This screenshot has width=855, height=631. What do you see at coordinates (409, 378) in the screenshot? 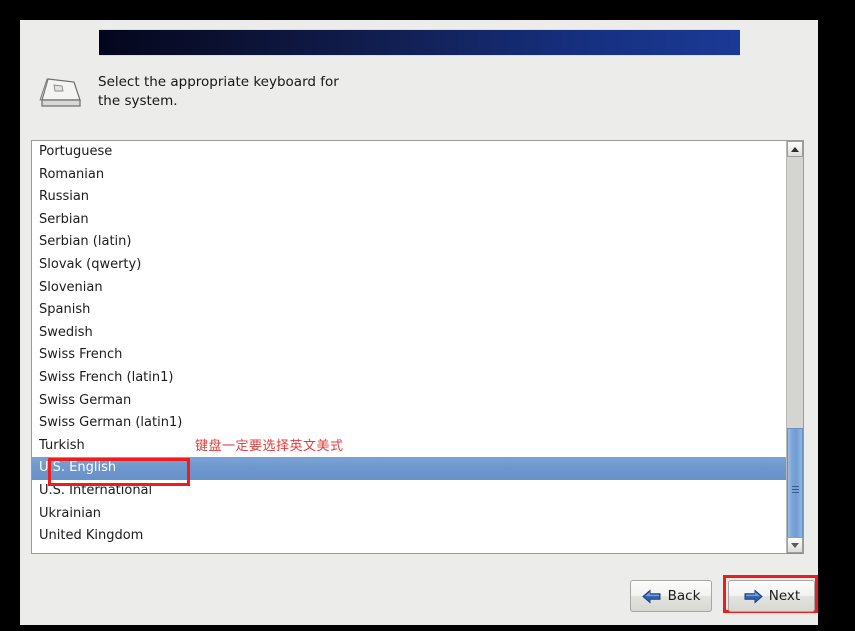
I see `list-item: Swiss French (latin1)` at bounding box center [409, 378].